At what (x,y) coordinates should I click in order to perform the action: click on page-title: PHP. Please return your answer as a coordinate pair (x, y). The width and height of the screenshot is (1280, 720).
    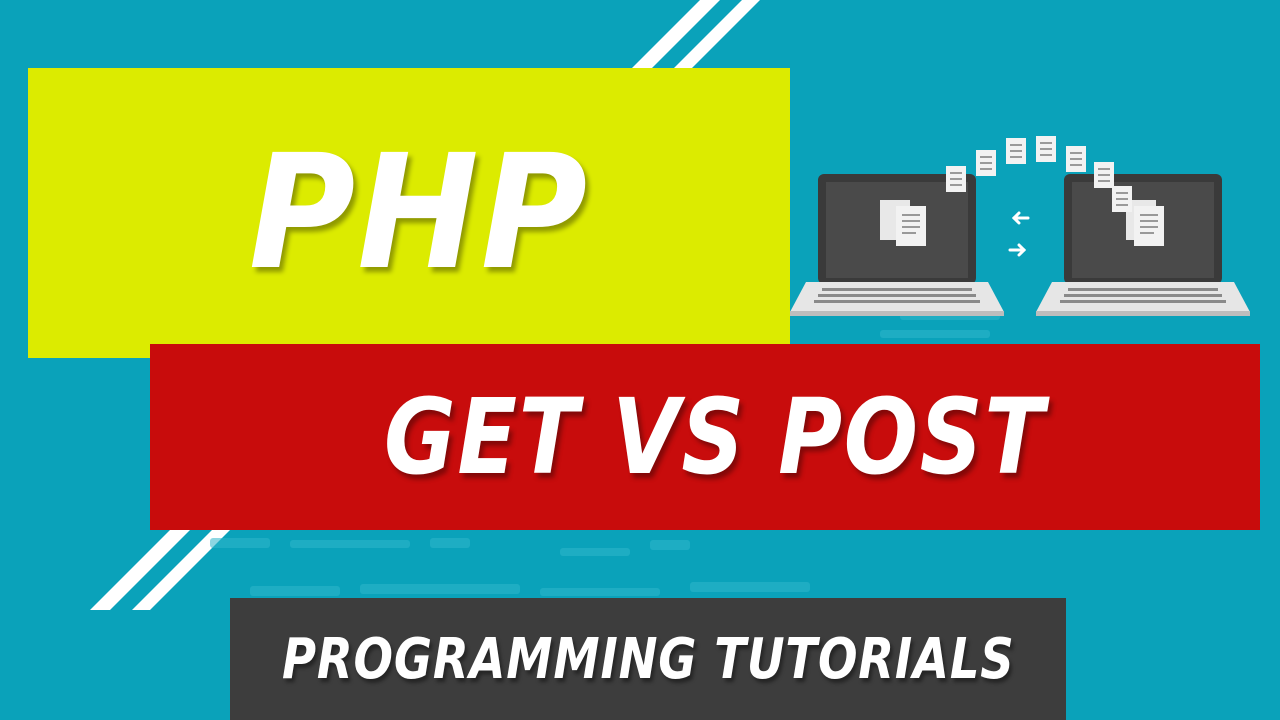
    Looking at the image, I should click on (419, 213).